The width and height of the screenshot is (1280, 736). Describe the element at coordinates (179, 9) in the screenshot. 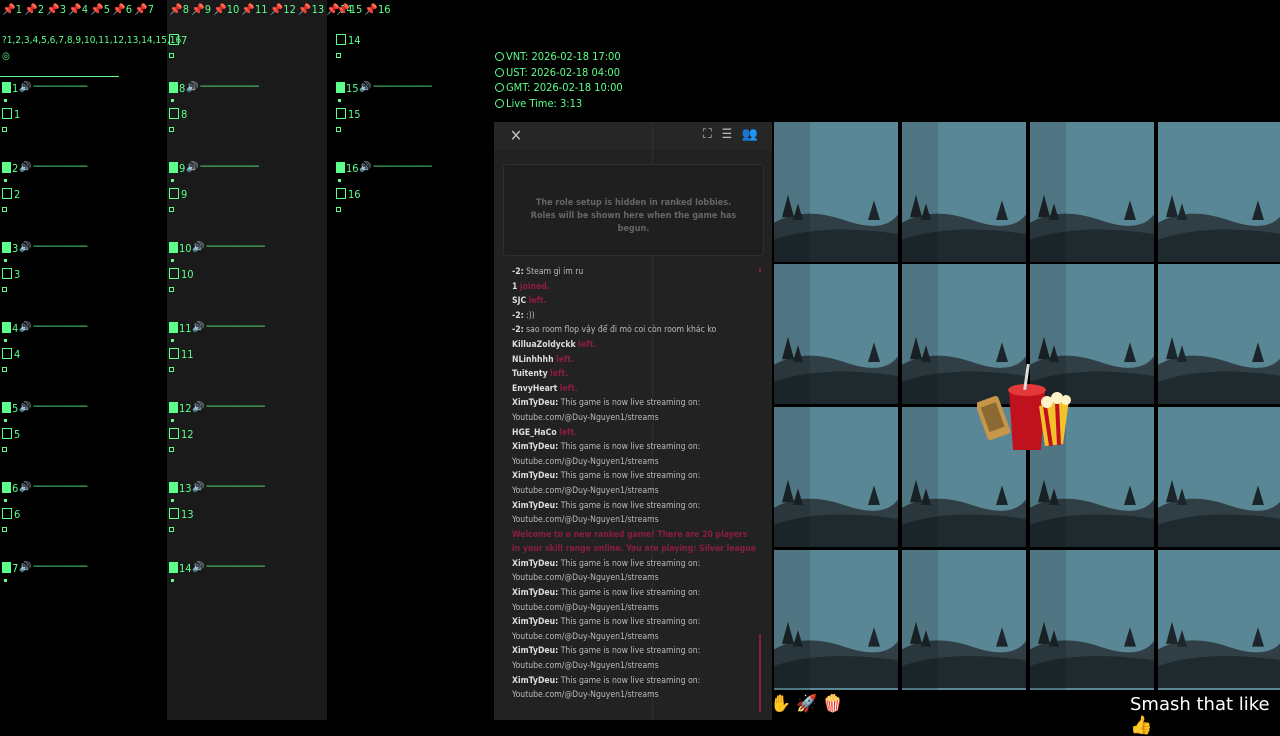

I see `pin-item: 📌8` at that location.